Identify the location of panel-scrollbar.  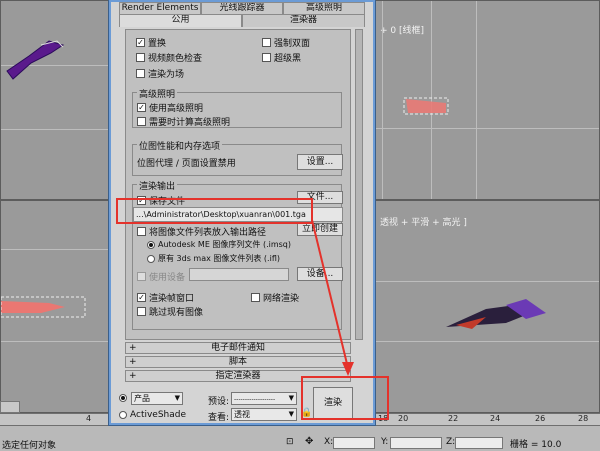
(359, 184).